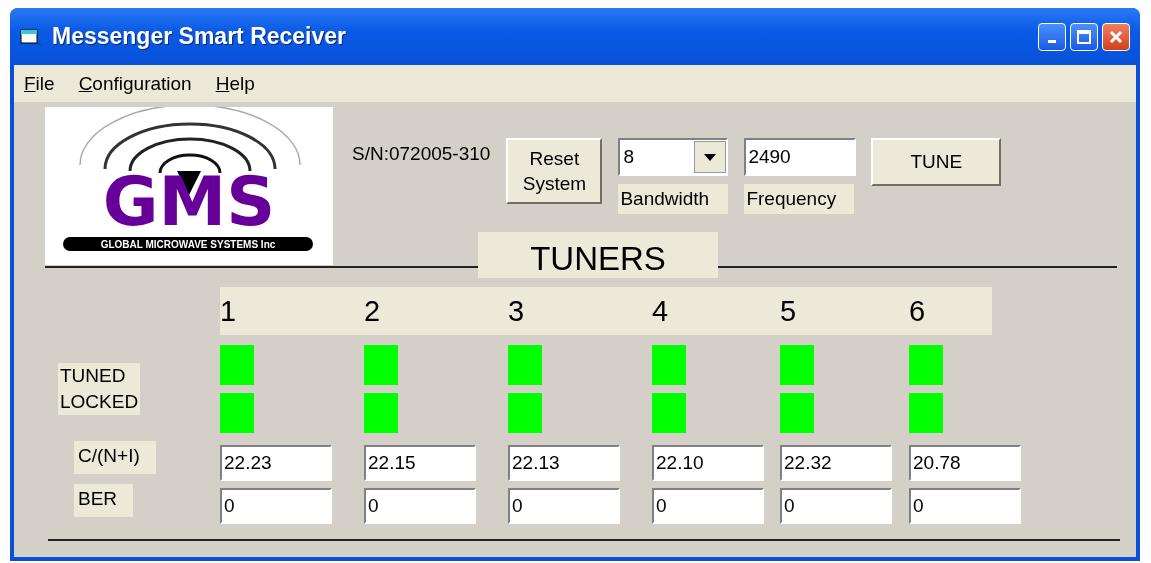 The height and width of the screenshot is (563, 1151). I want to click on cni-field: 22.15, so click(420, 462).